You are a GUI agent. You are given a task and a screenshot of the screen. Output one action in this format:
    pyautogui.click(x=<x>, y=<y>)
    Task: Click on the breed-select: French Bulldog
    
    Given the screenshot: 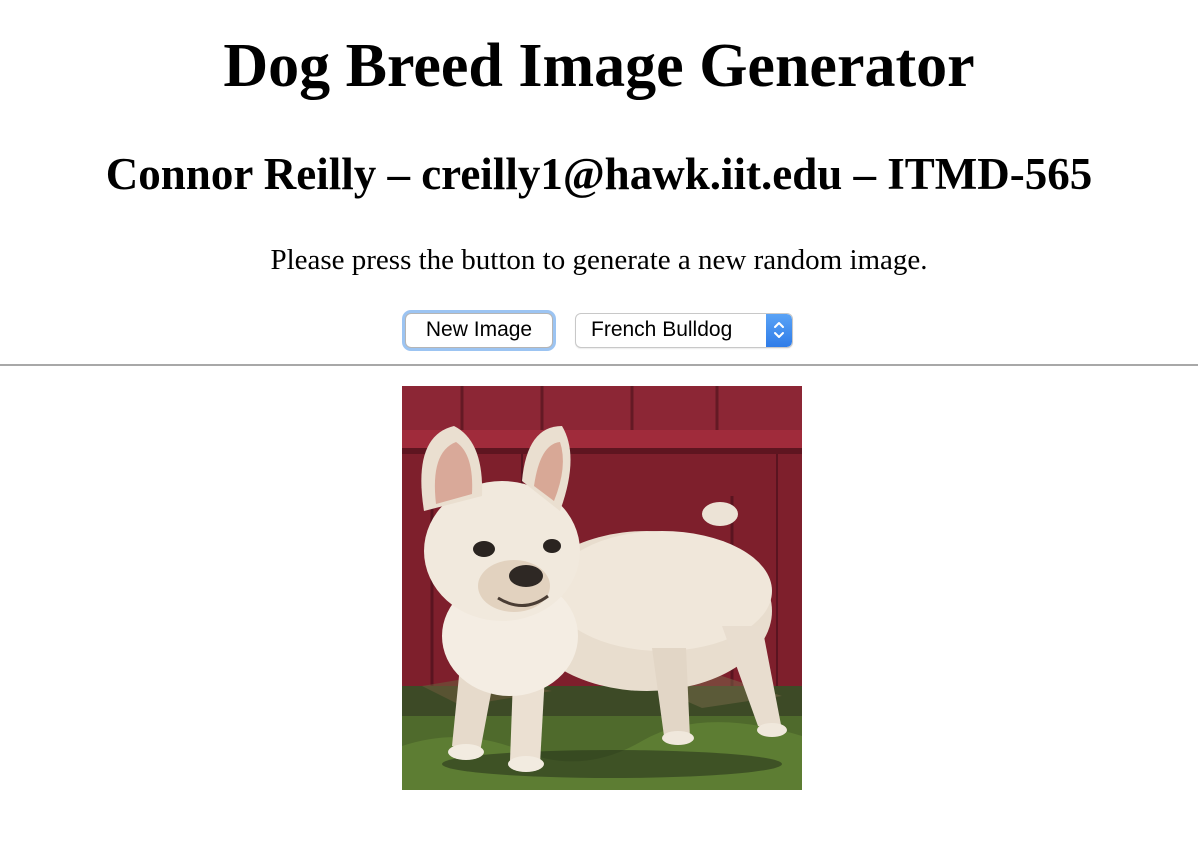 What is the action you would take?
    pyautogui.click(x=684, y=330)
    